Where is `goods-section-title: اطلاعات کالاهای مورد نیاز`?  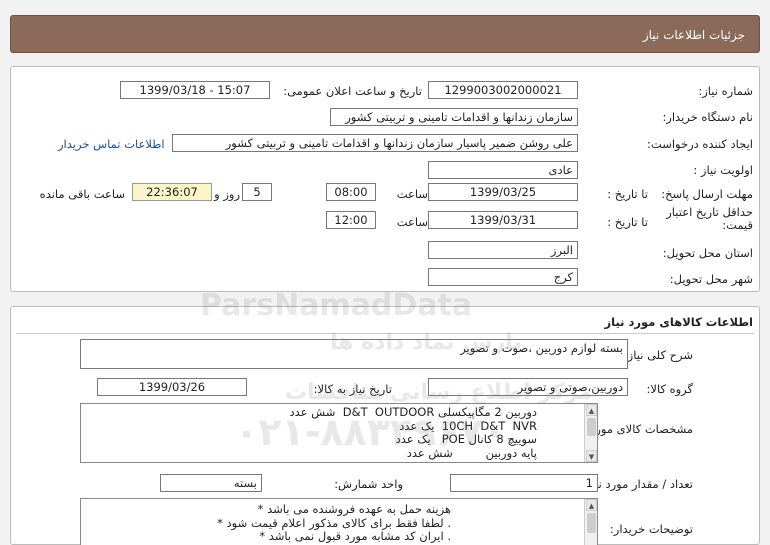 goods-section-title: اطلاعات کالاهای مورد نیاز is located at coordinates (678, 322).